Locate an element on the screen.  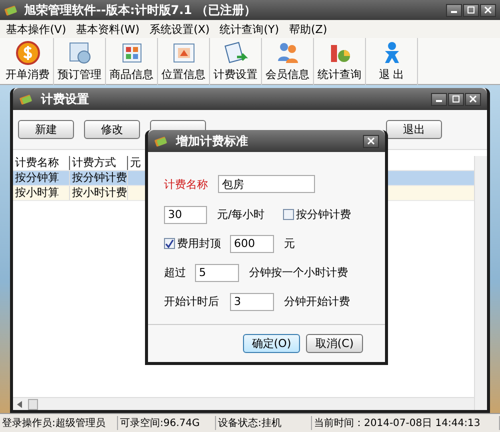
unit-label: 元/每小时 is located at coordinates (241, 214).